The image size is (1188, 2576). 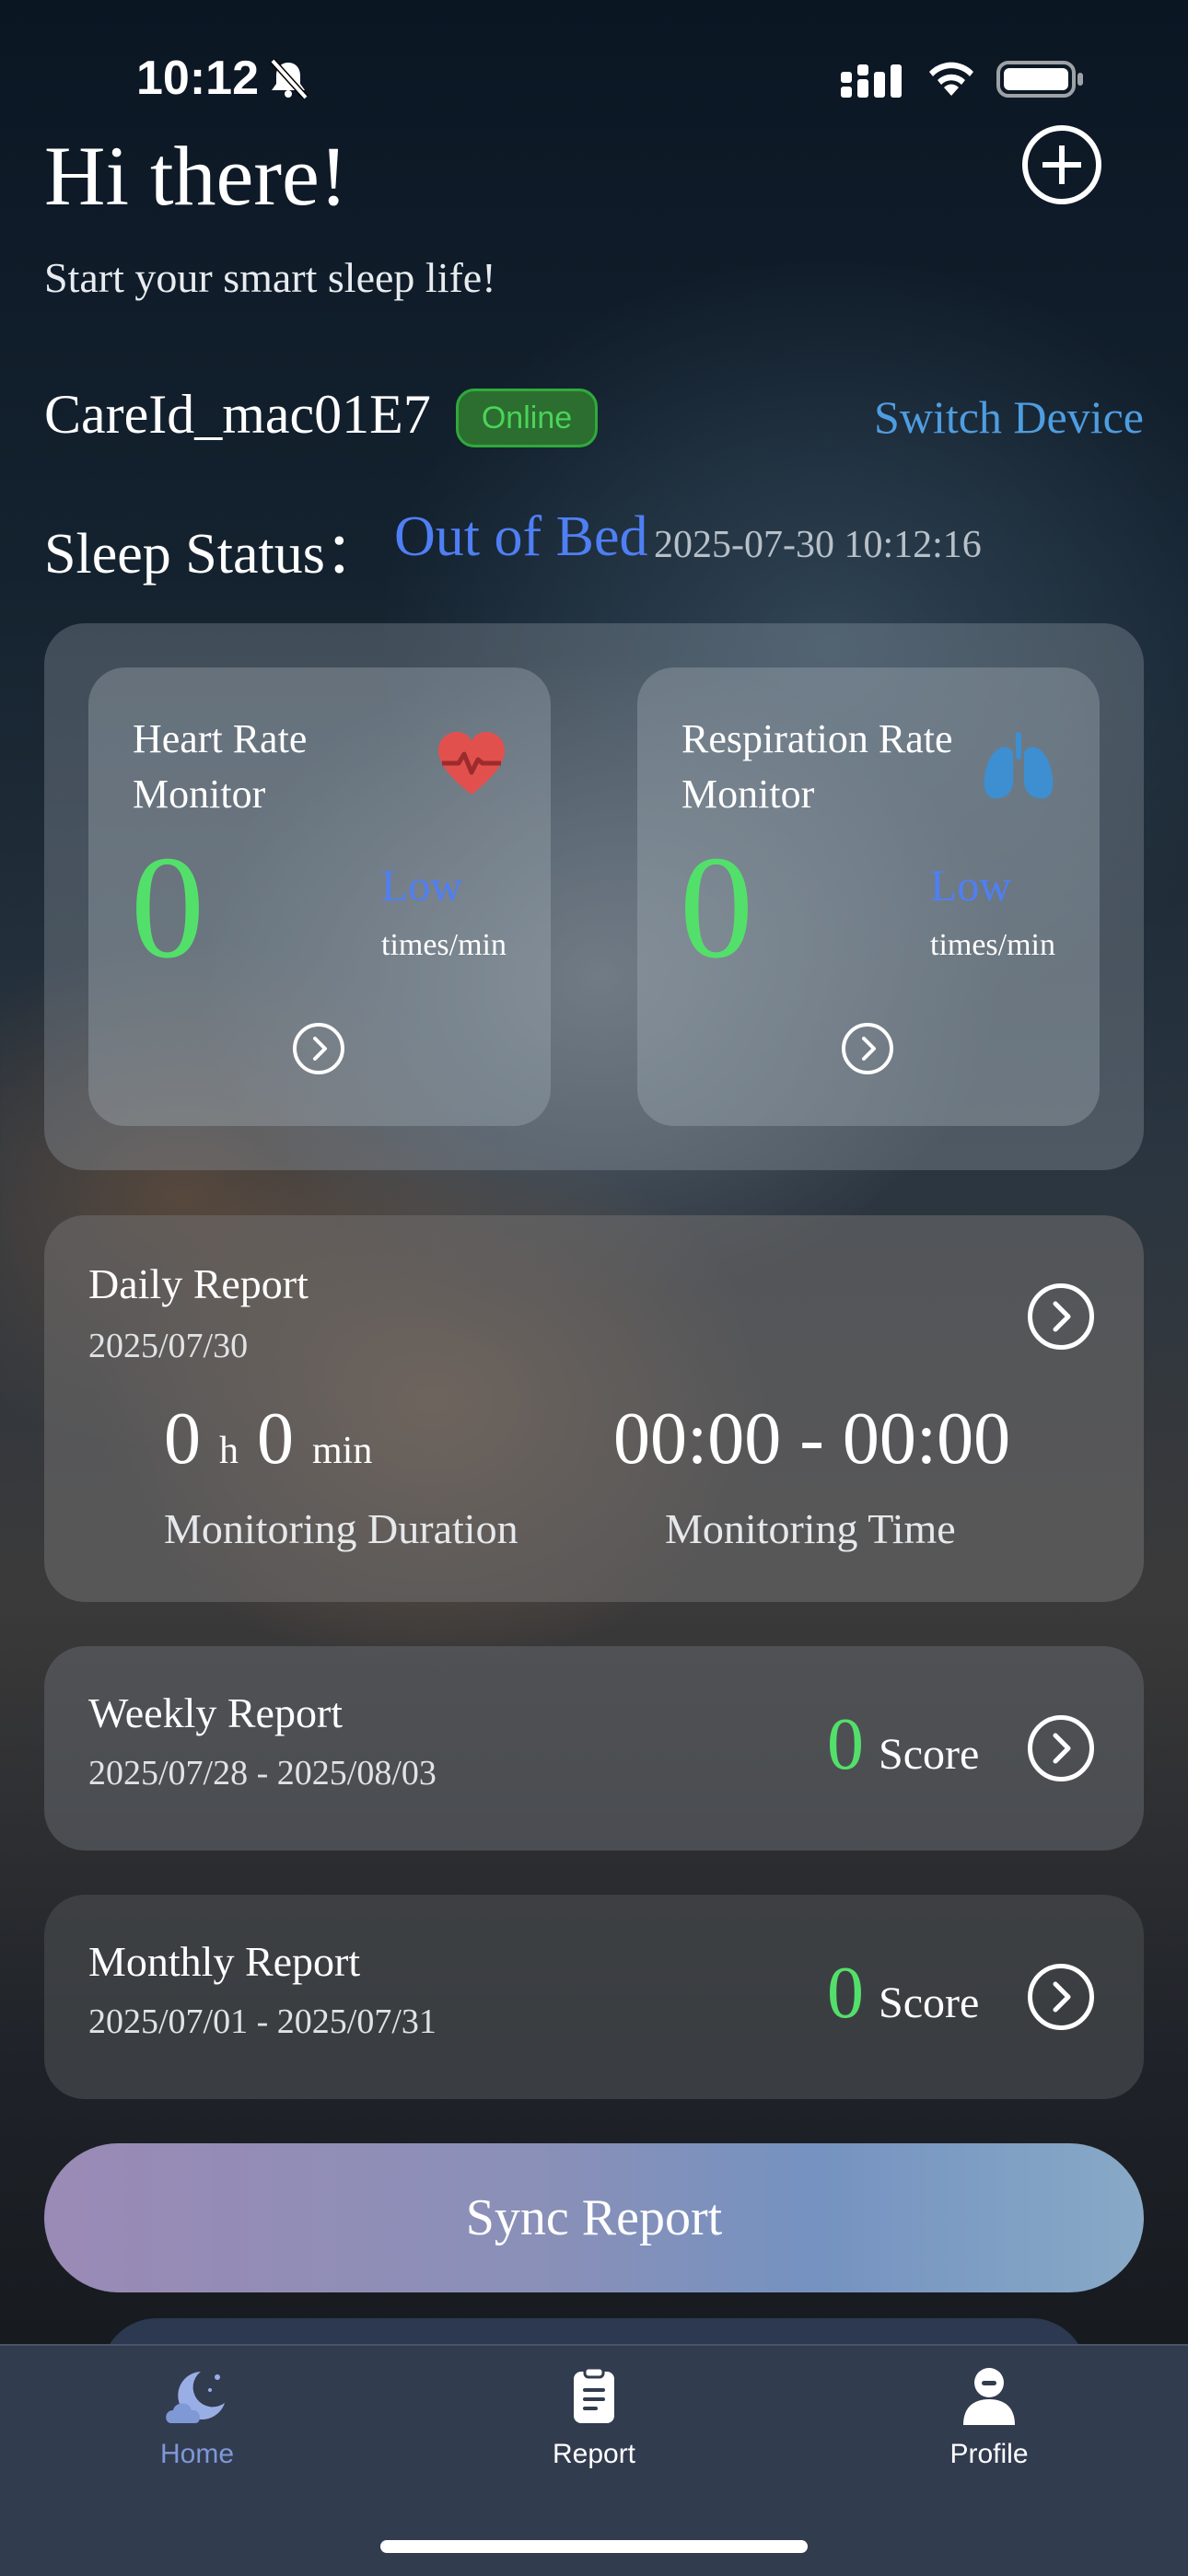 I want to click on heart-rate-unit: times/min, so click(x=444, y=945).